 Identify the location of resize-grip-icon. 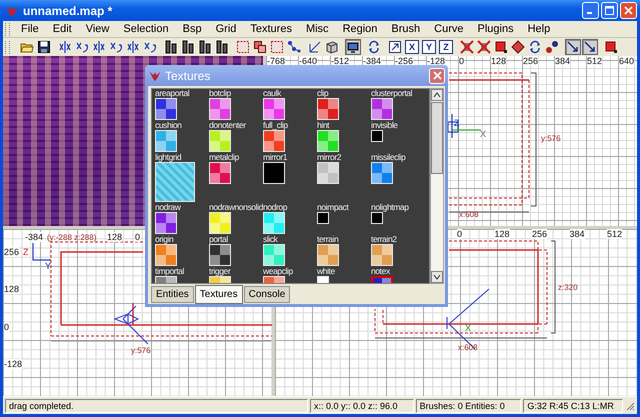
(630, 405).